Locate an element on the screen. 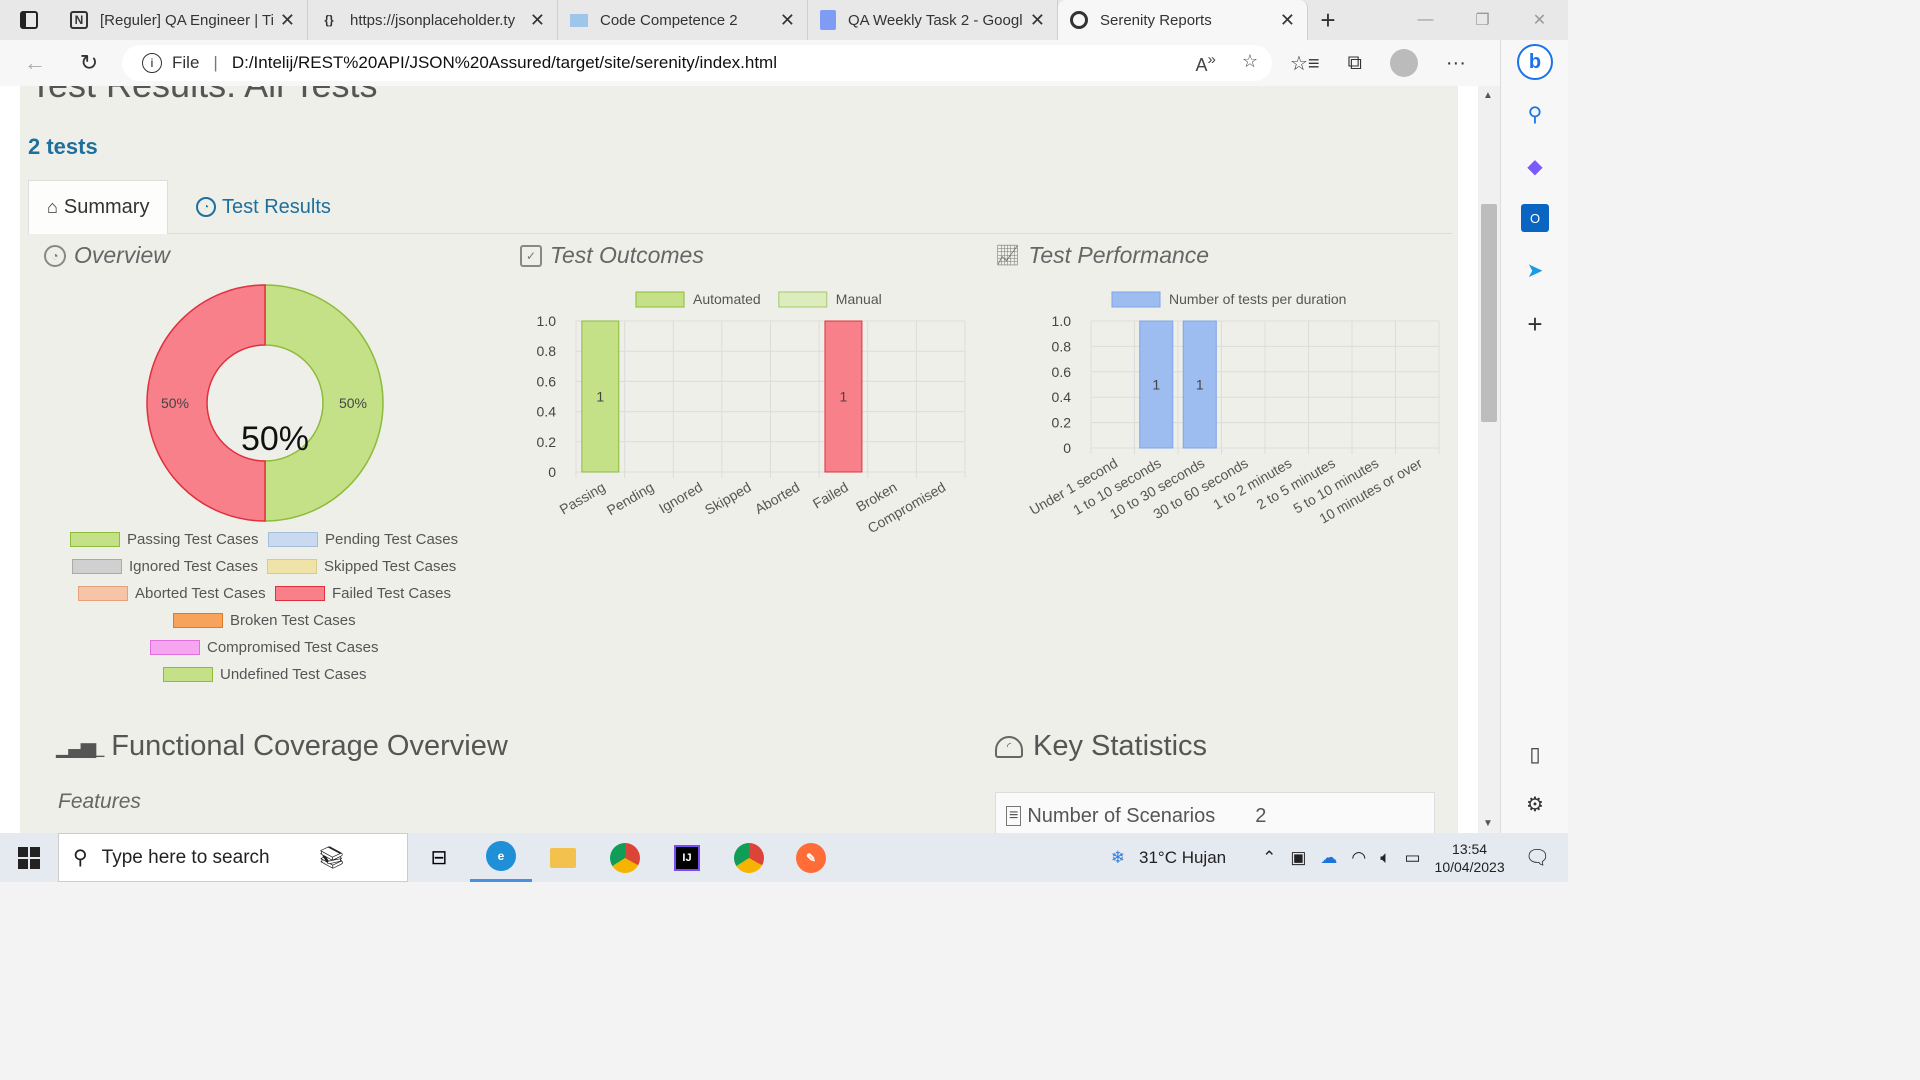 Image resolution: width=1920 pixels, height=1080 pixels. browser-tab: Code Competence 2 ✕ is located at coordinates (683, 20).